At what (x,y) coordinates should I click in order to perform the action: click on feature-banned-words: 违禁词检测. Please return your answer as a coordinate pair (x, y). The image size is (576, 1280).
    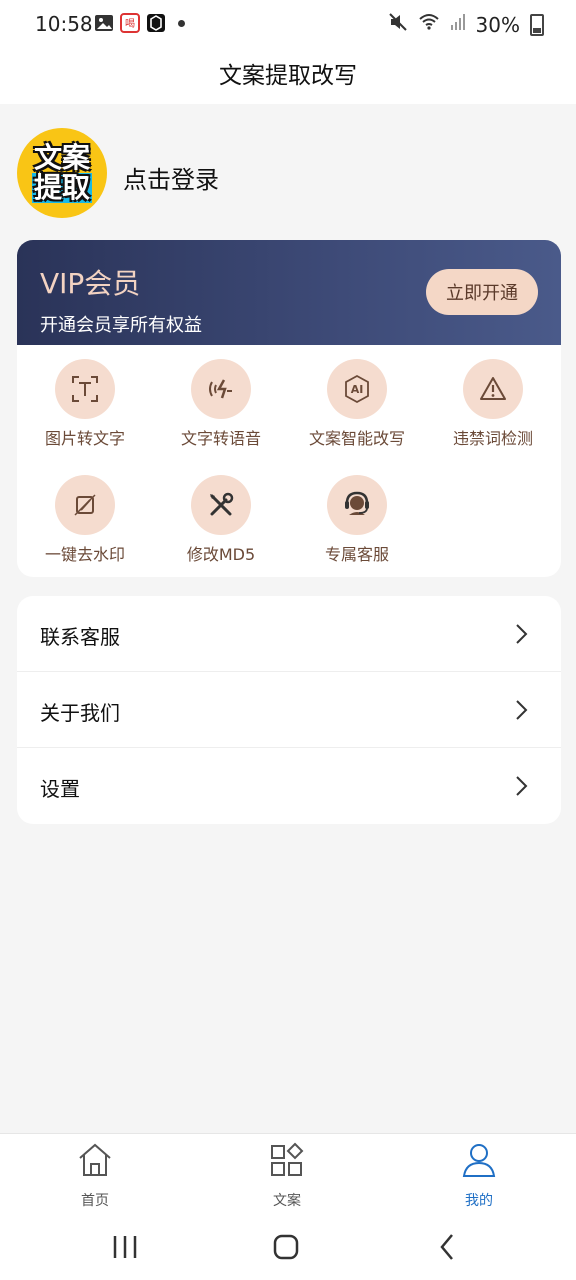
    Looking at the image, I should click on (493, 396).